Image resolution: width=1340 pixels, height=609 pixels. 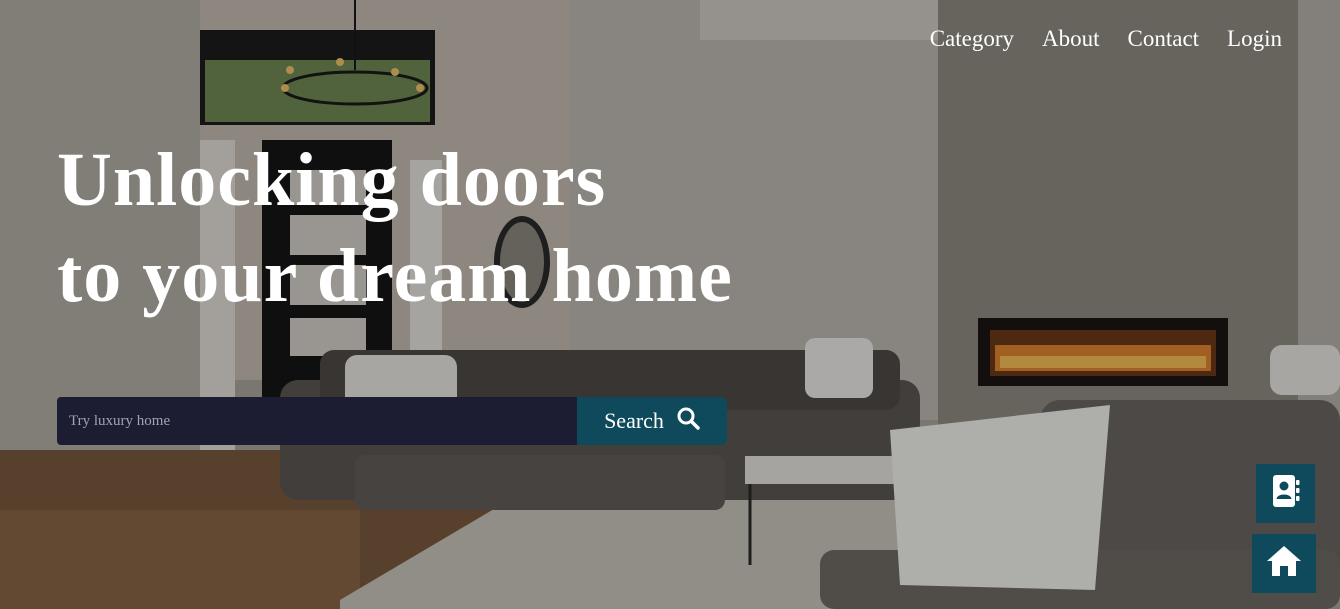 What do you see at coordinates (332, 180) in the screenshot?
I see `hero-headline-line-1: Unlocking doors` at bounding box center [332, 180].